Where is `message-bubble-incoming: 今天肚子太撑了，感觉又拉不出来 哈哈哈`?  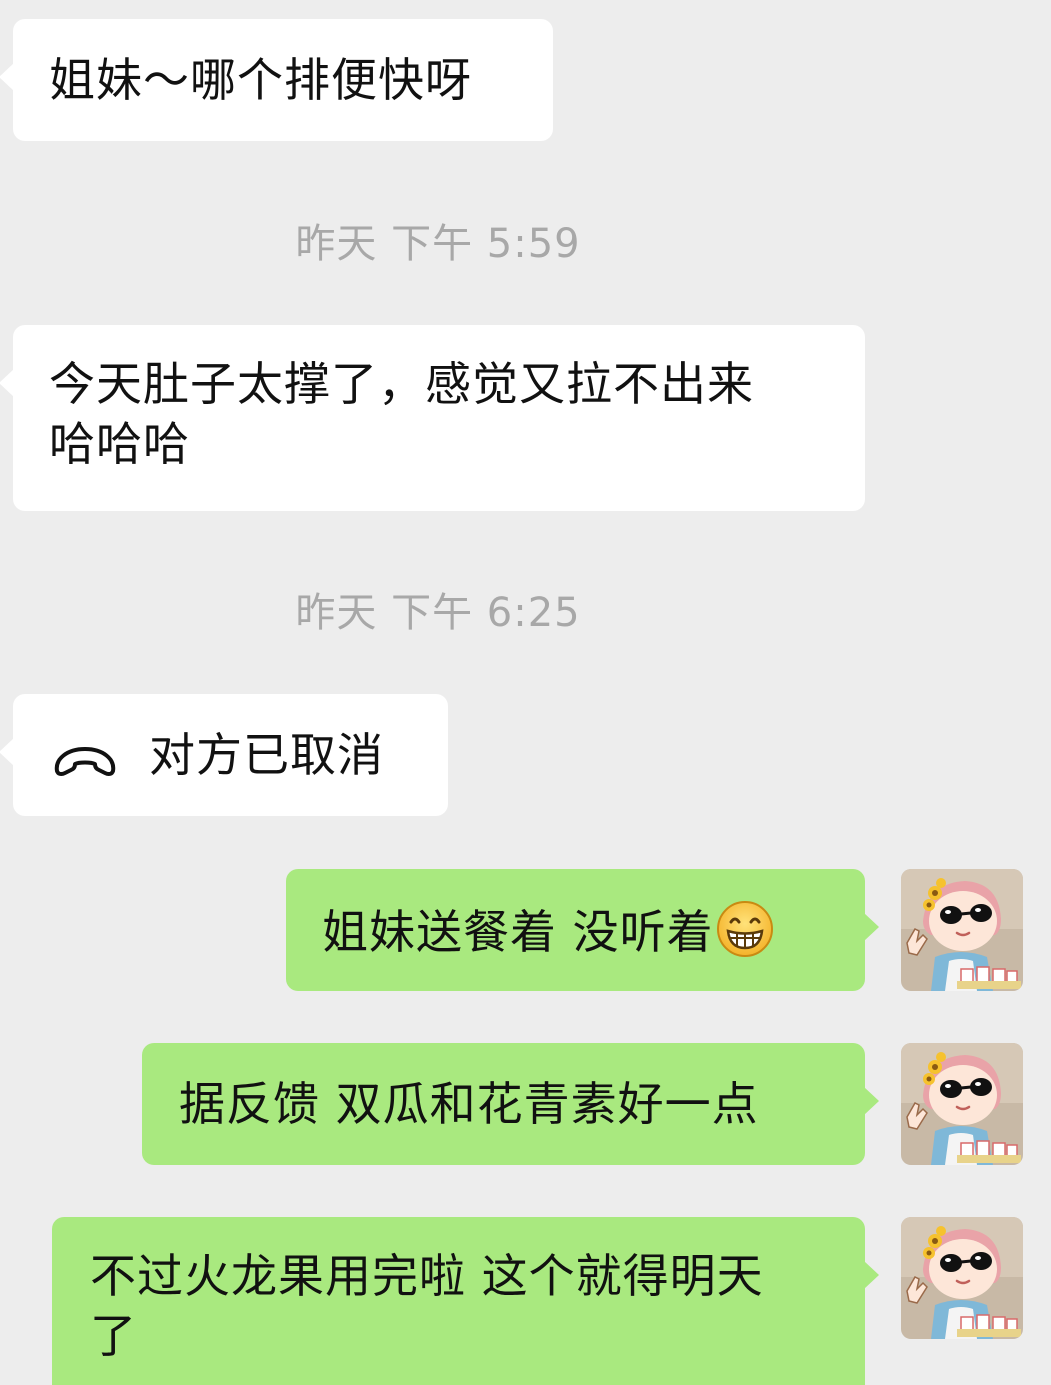 message-bubble-incoming: 今天肚子太撑了，感觉又拉不出来 哈哈哈 is located at coordinates (432, 418).